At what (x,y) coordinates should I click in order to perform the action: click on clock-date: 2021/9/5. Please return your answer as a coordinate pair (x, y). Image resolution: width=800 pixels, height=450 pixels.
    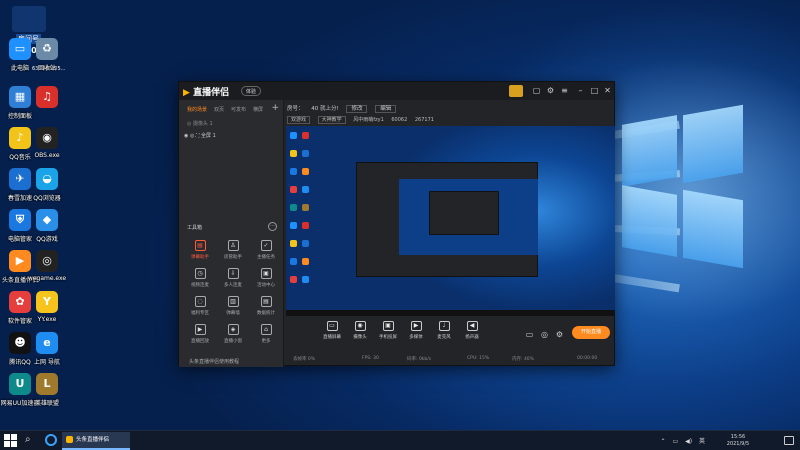
    Looking at the image, I should click on (738, 444).